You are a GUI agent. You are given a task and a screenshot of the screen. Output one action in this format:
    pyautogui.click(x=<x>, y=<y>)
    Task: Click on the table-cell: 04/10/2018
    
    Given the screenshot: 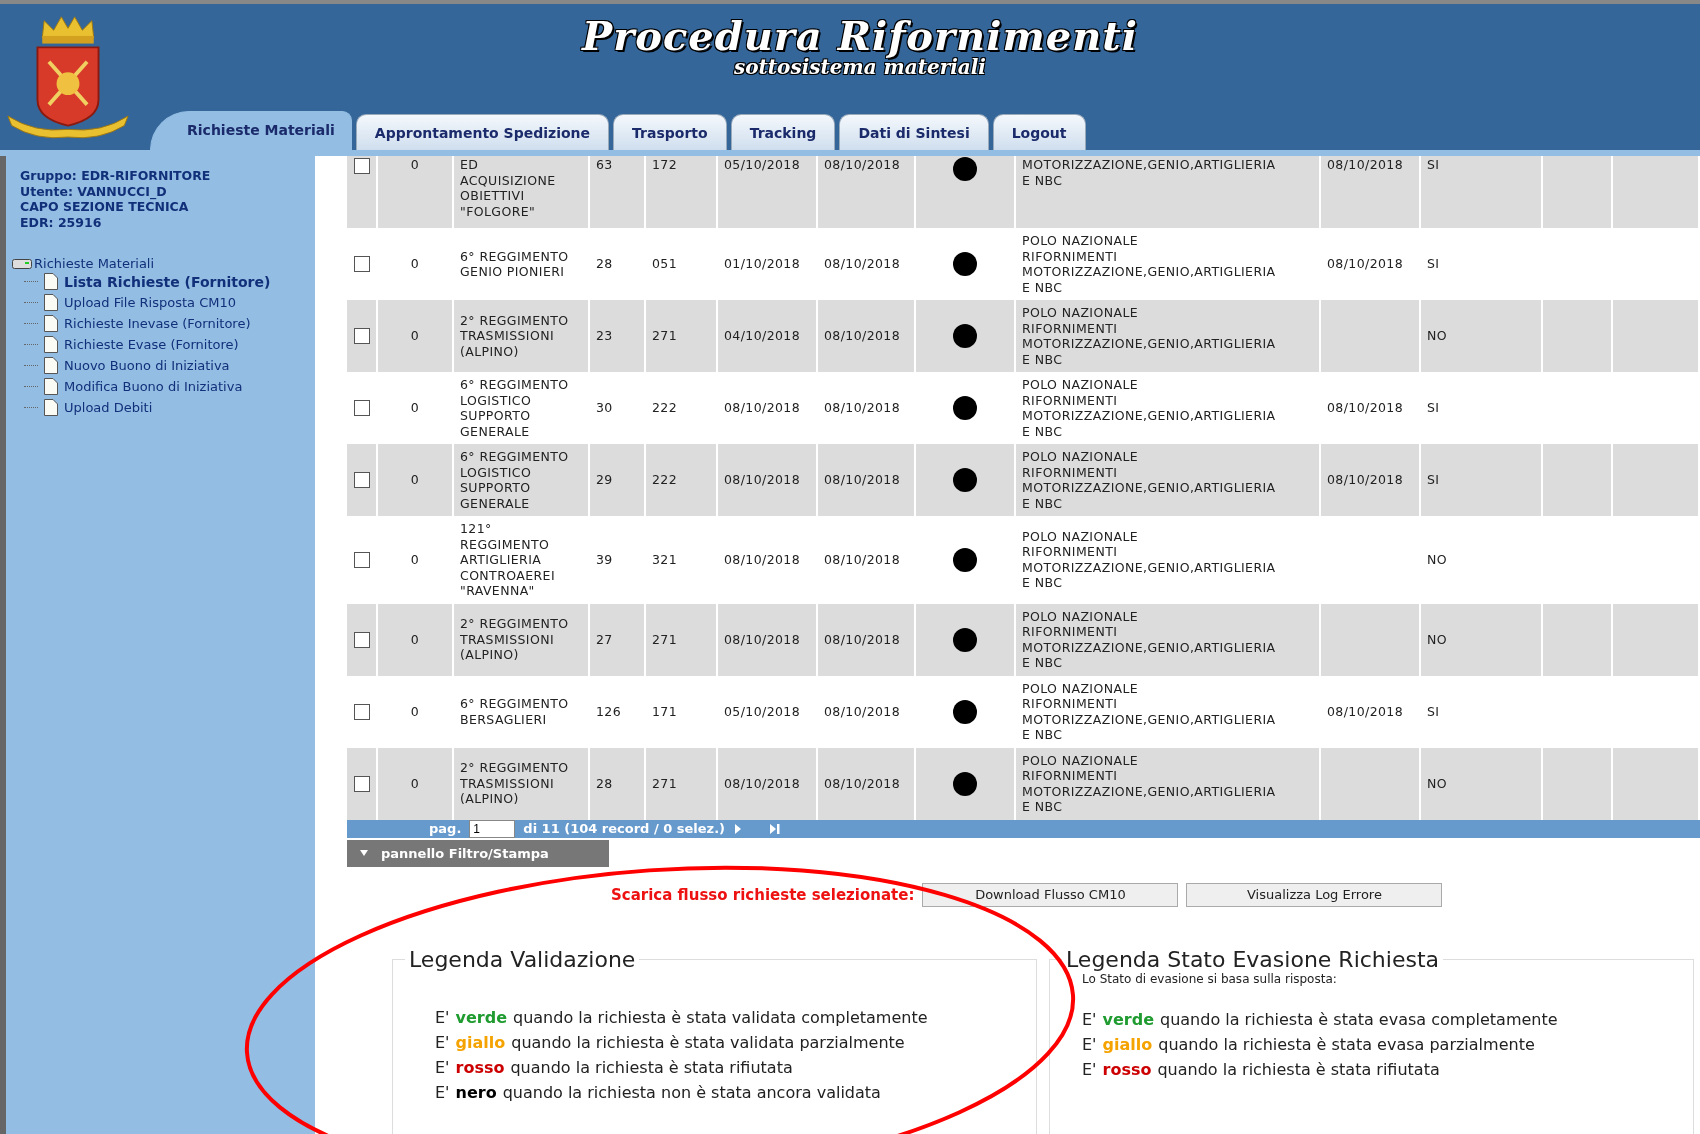 What is the action you would take?
    pyautogui.click(x=762, y=336)
    